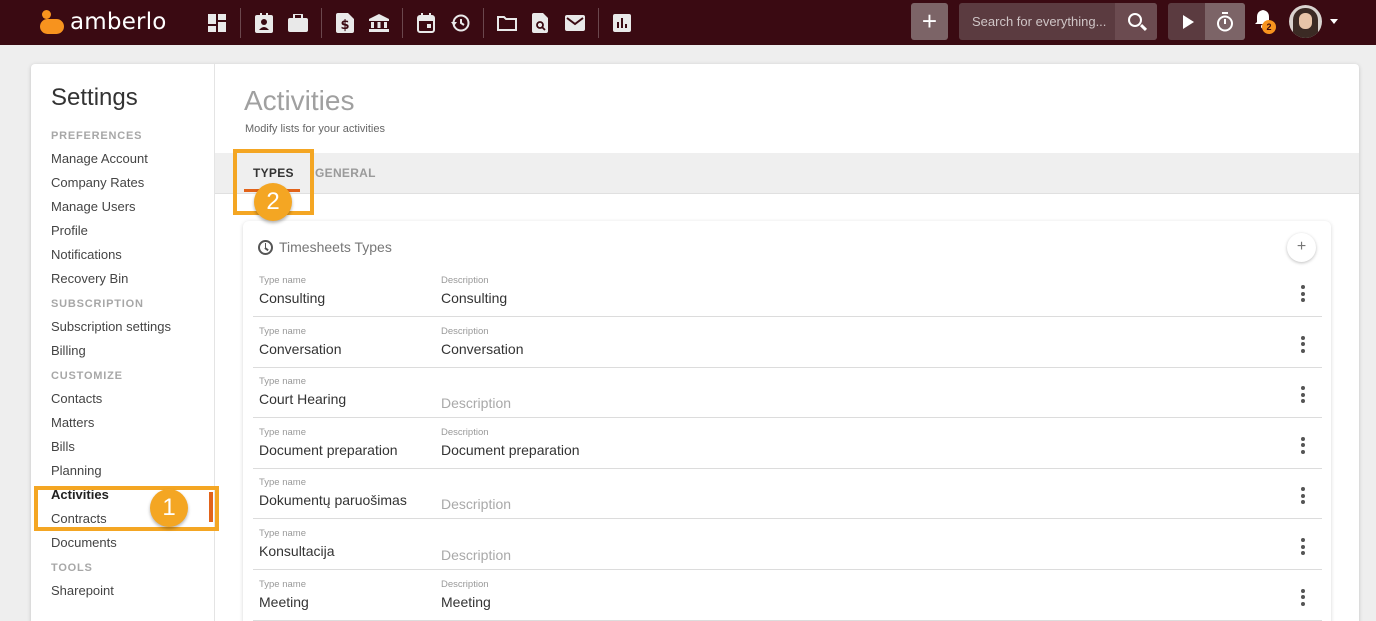 Image resolution: width=1376 pixels, height=621 pixels. What do you see at coordinates (297, 551) in the screenshot?
I see `type-name-value: Konsultacija` at bounding box center [297, 551].